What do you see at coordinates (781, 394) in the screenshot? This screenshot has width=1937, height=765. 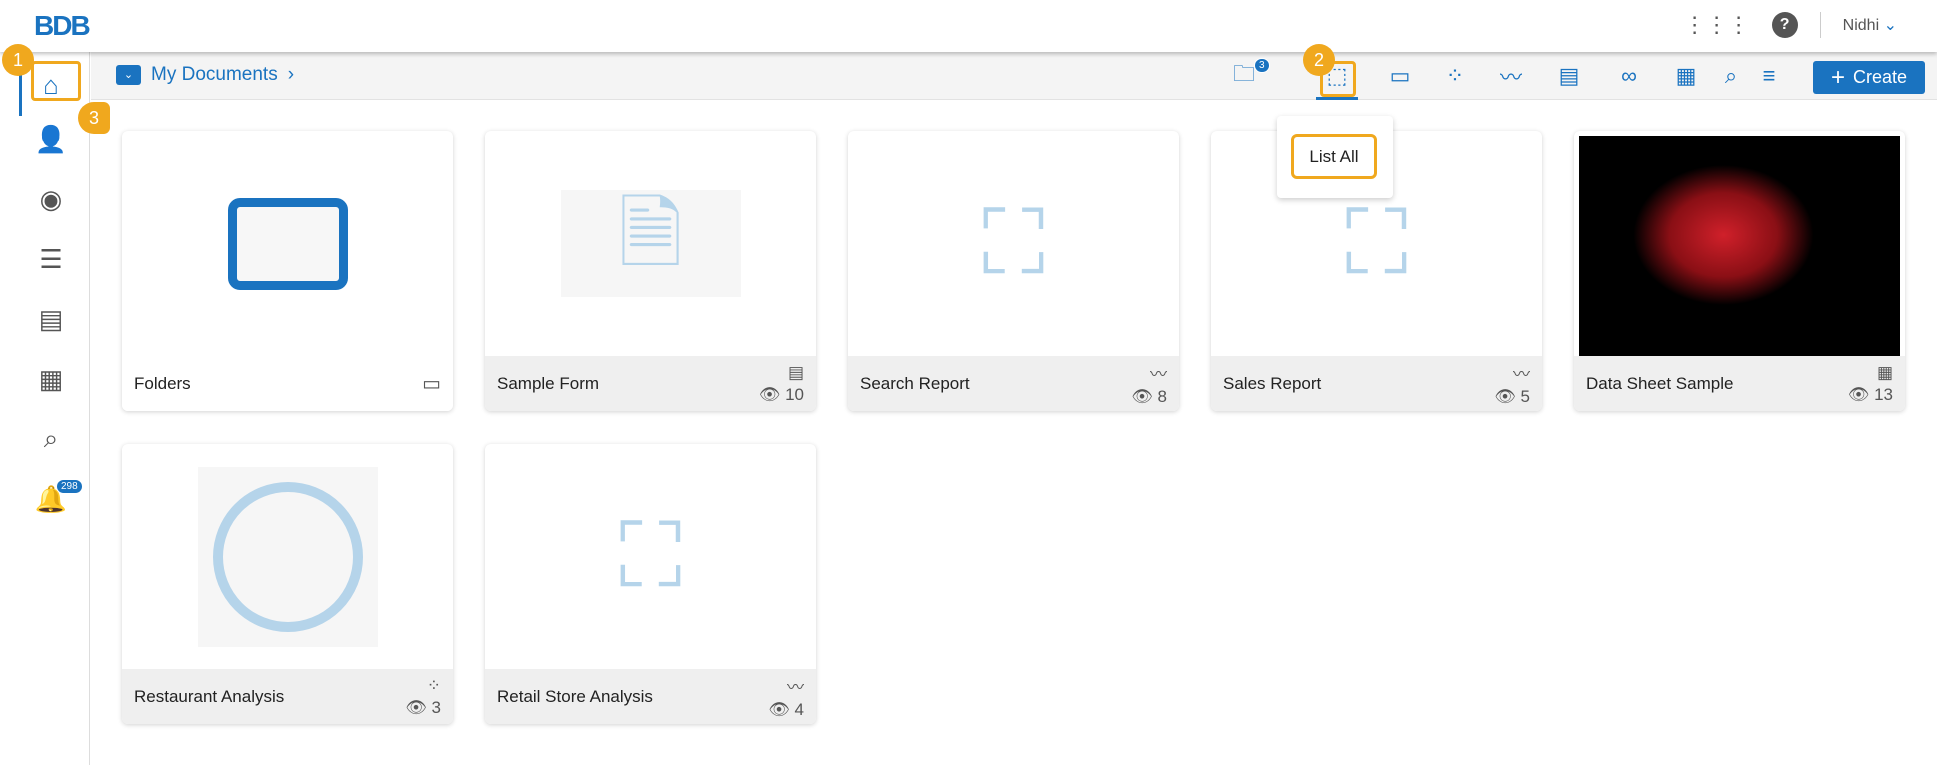 I see `view-count: 👁 10` at bounding box center [781, 394].